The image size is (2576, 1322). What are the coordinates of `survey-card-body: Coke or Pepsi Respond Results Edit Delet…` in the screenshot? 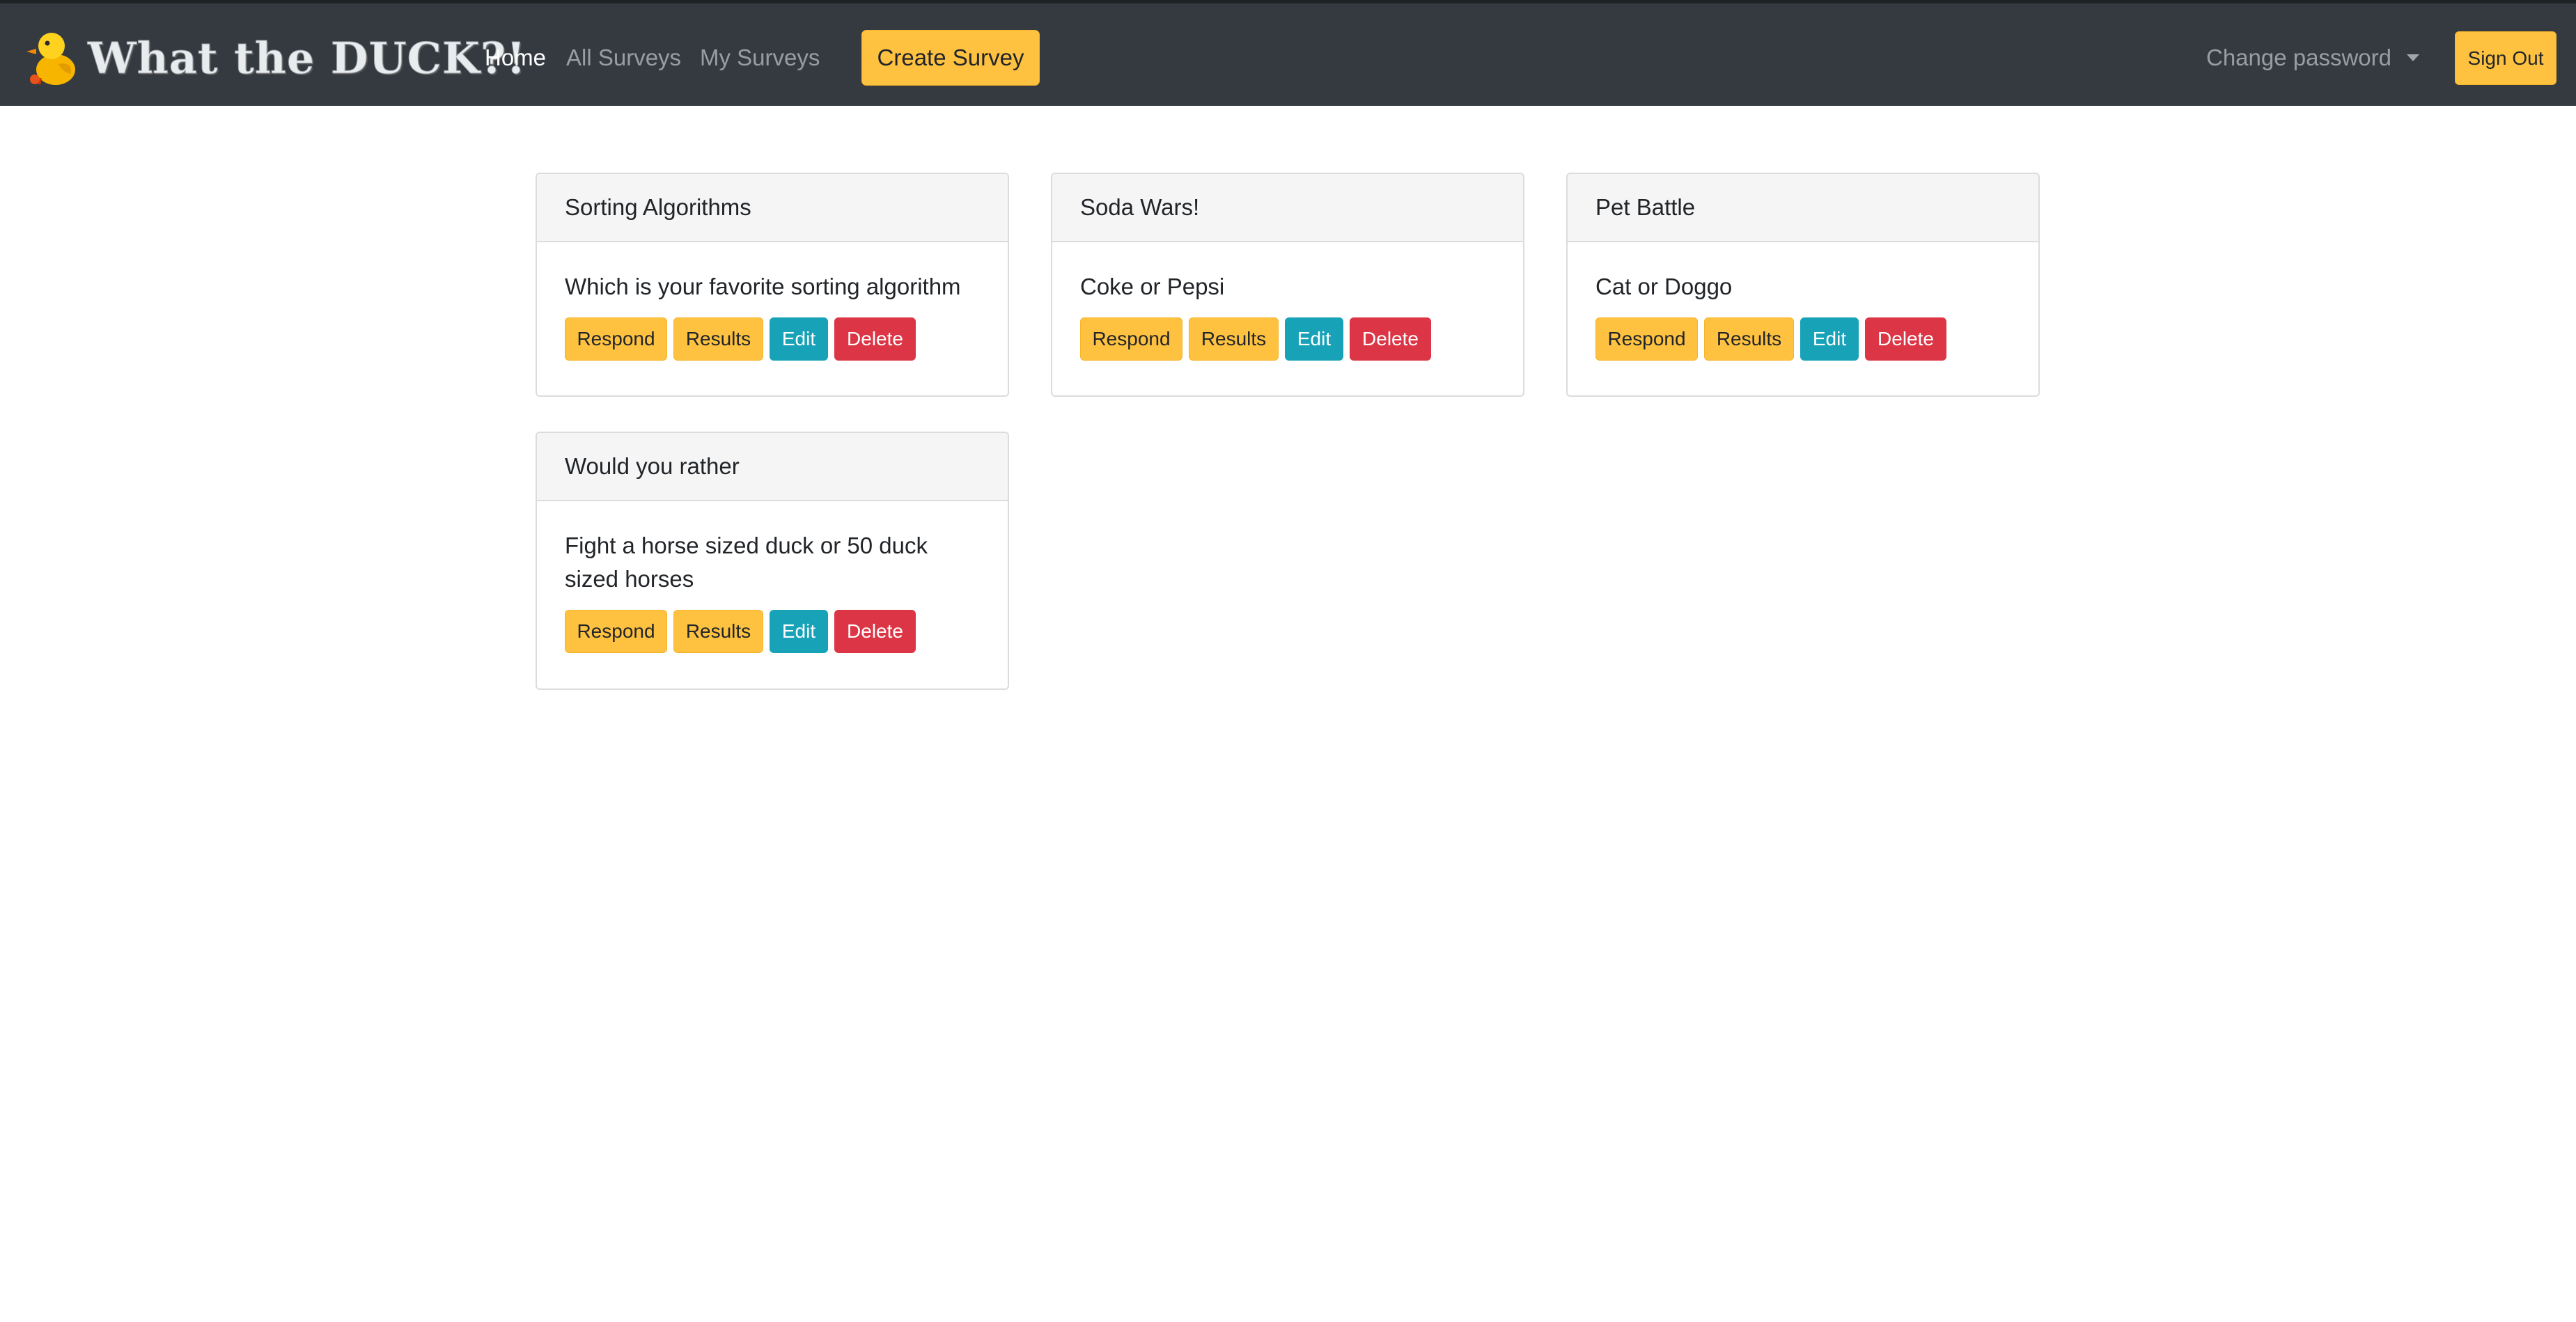 It's located at (1288, 314).